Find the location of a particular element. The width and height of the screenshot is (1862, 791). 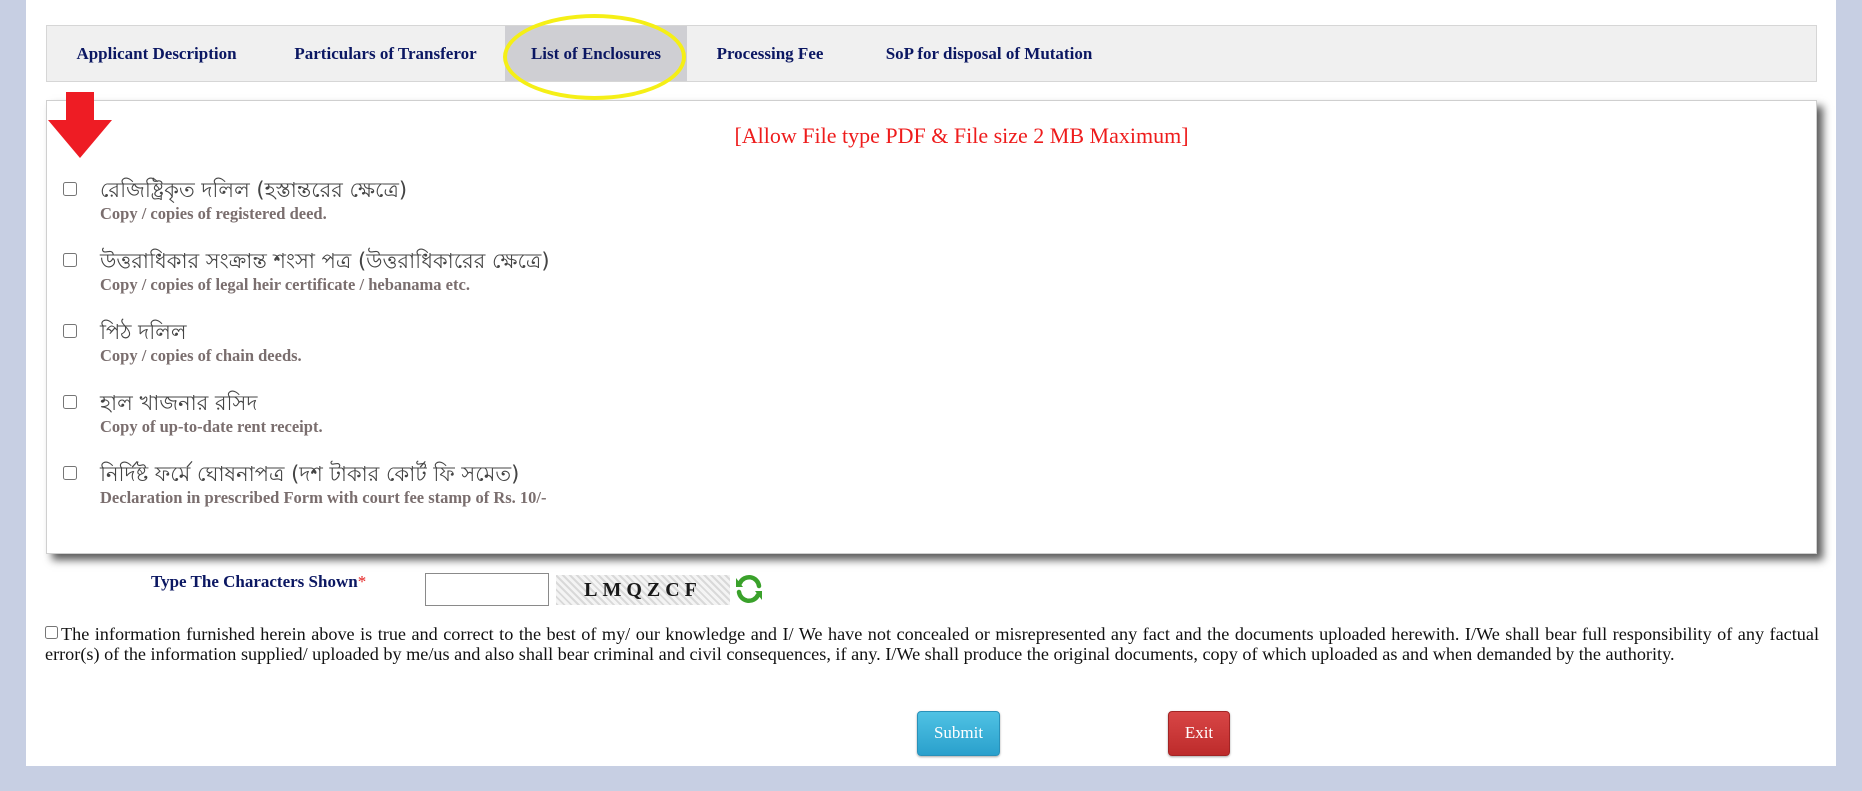

tab-particulars-of-transferor: Particulars of Transferor is located at coordinates (385, 53).